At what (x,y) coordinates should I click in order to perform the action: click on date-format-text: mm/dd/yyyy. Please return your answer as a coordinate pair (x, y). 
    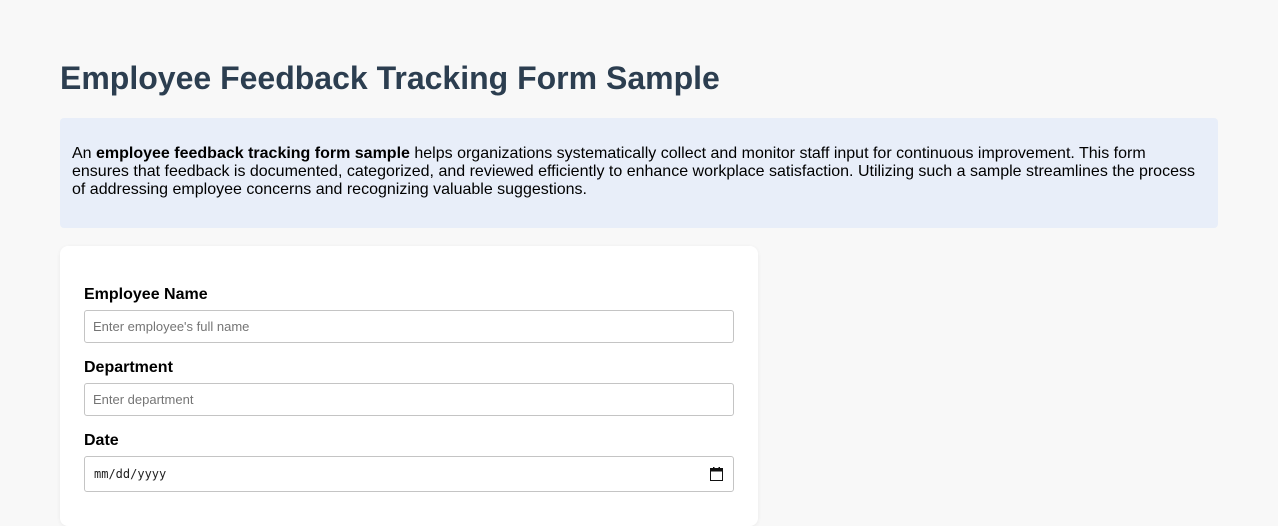
    Looking at the image, I should click on (130, 474).